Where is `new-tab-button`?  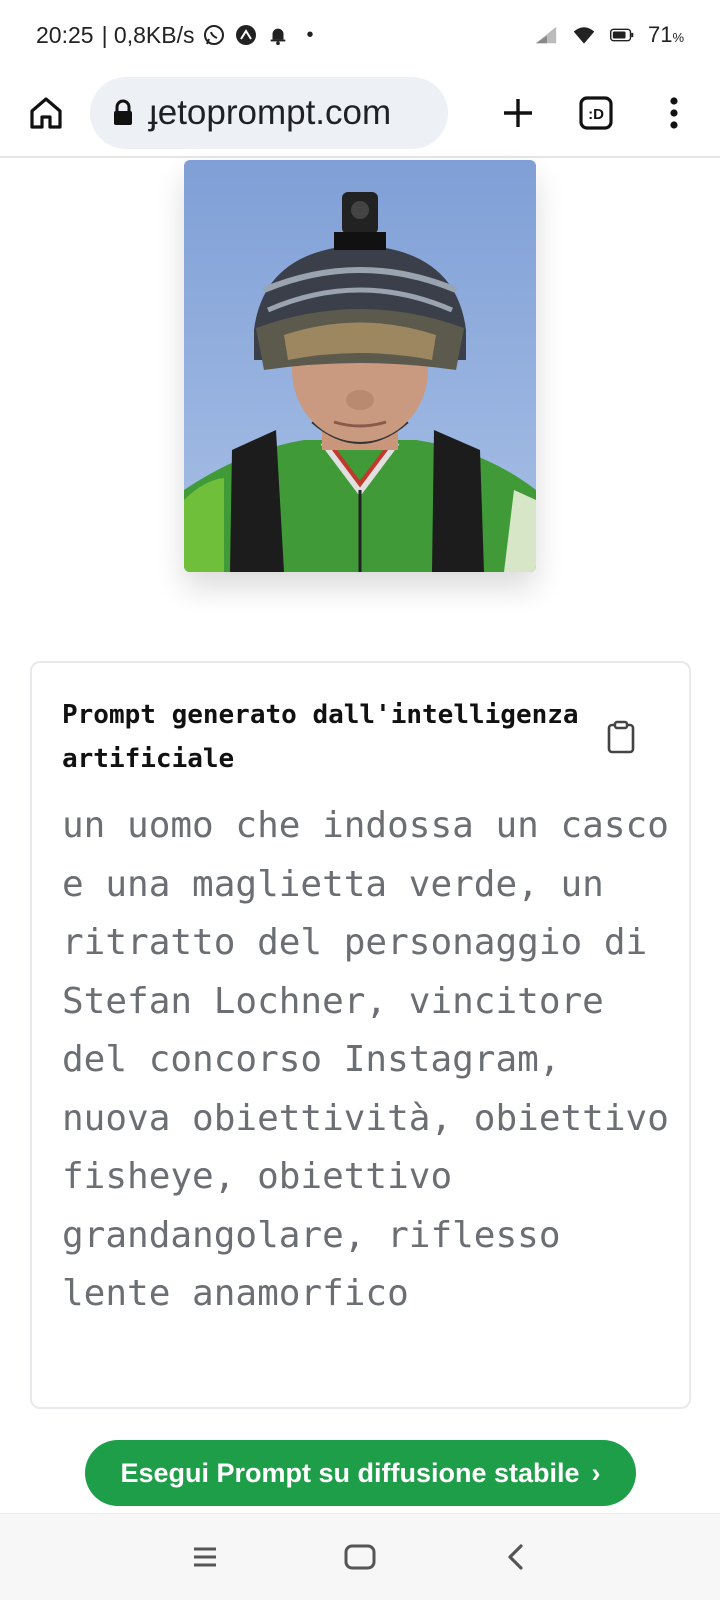
new-tab-button is located at coordinates (518, 113).